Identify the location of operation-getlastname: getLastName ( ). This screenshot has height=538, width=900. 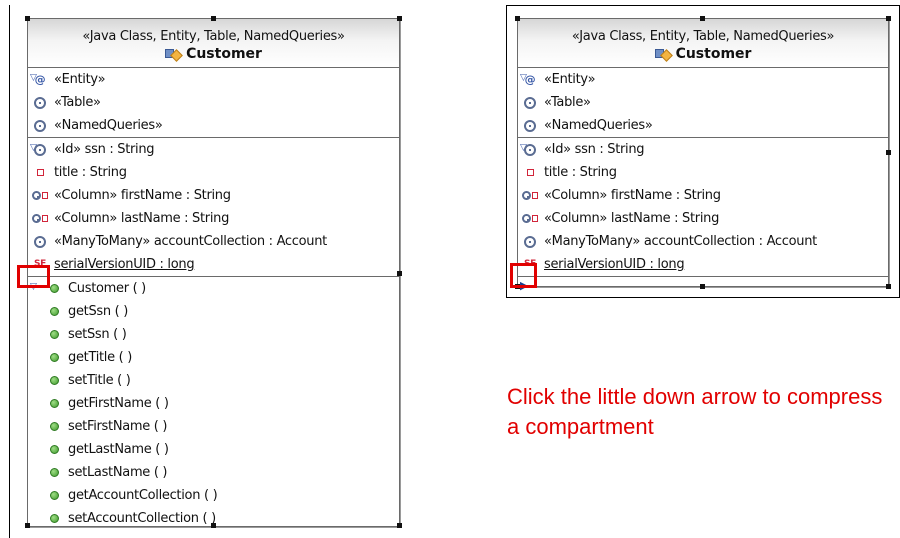
(118, 449).